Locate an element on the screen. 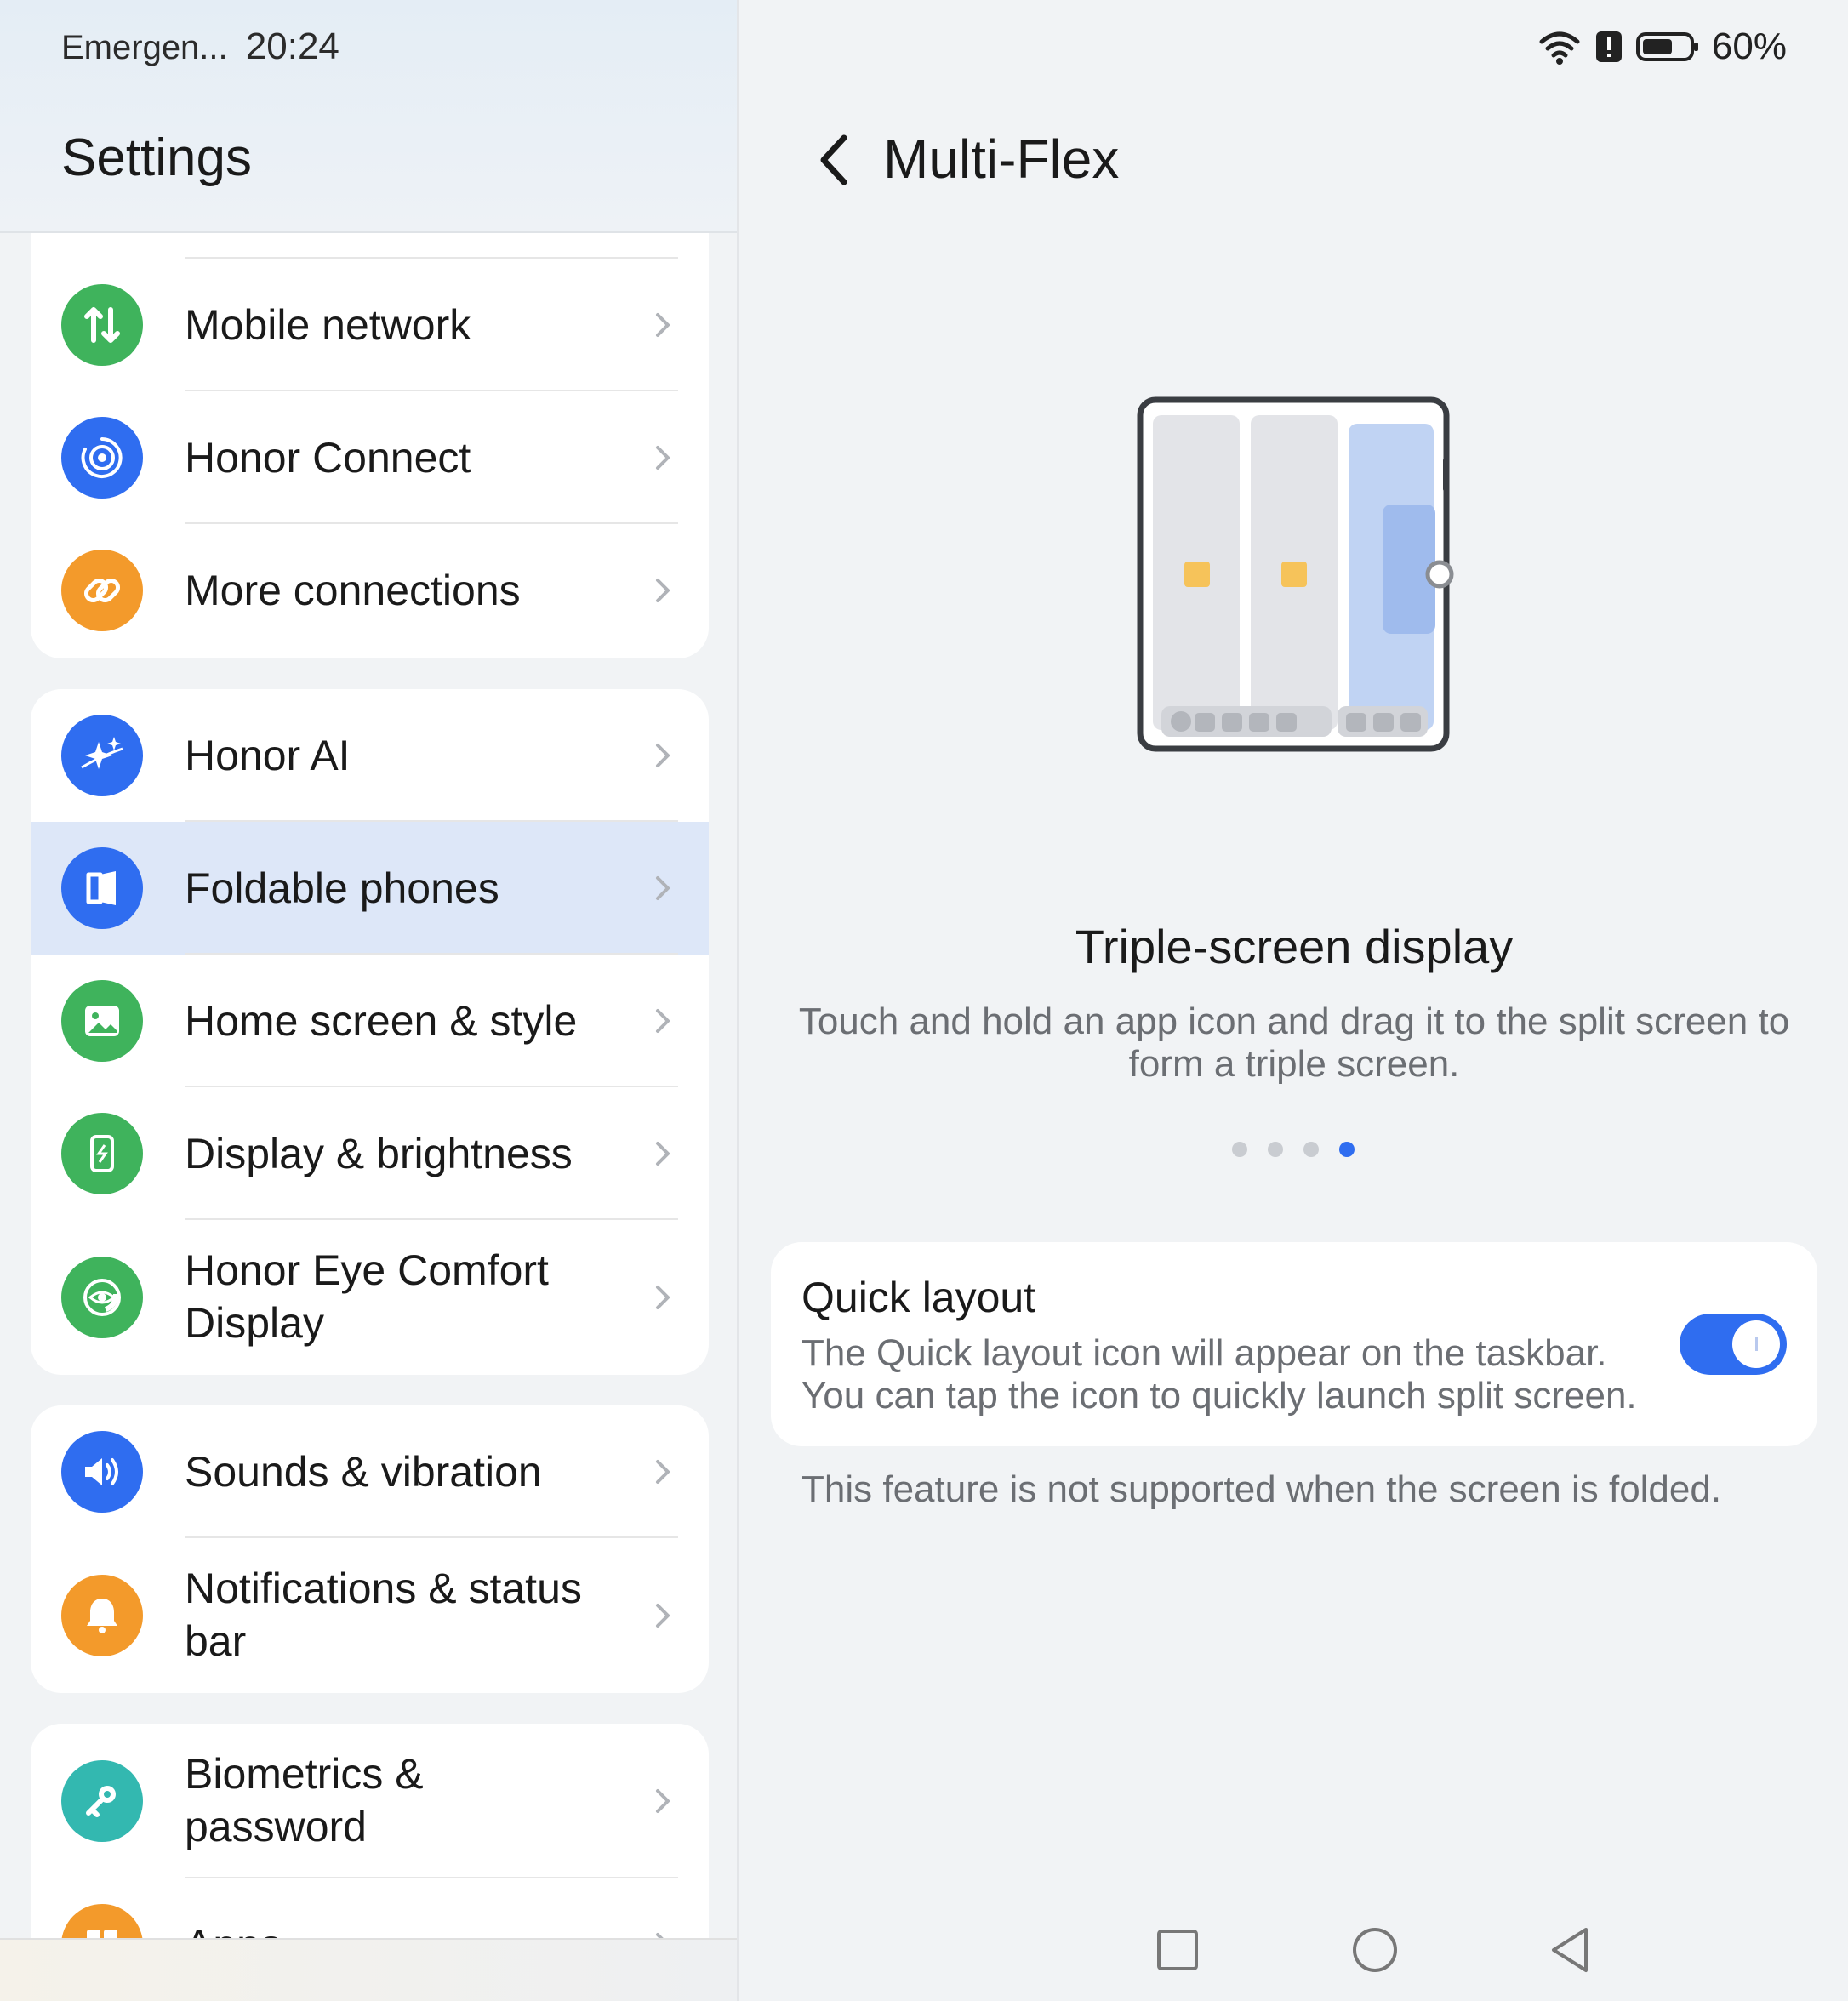 The height and width of the screenshot is (2001, 1848). left-bottom-bar is located at coordinates (368, 1970).